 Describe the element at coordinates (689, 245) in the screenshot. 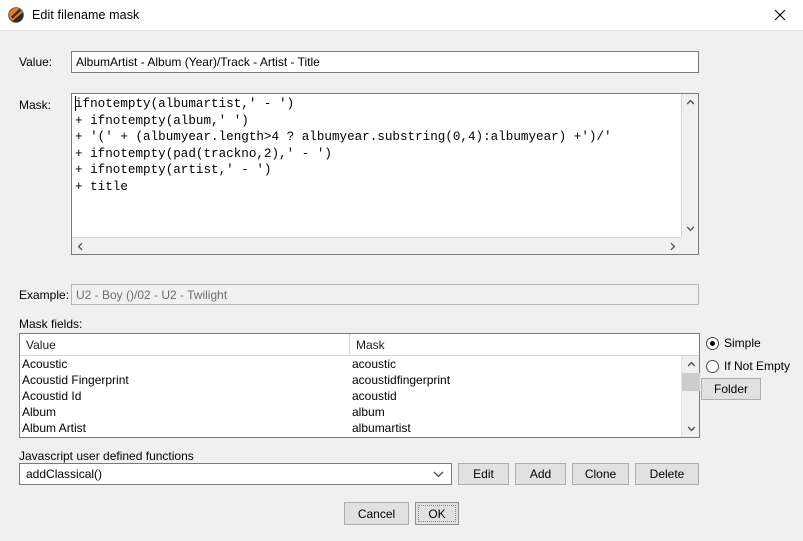

I see `scrollbar-corner` at that location.